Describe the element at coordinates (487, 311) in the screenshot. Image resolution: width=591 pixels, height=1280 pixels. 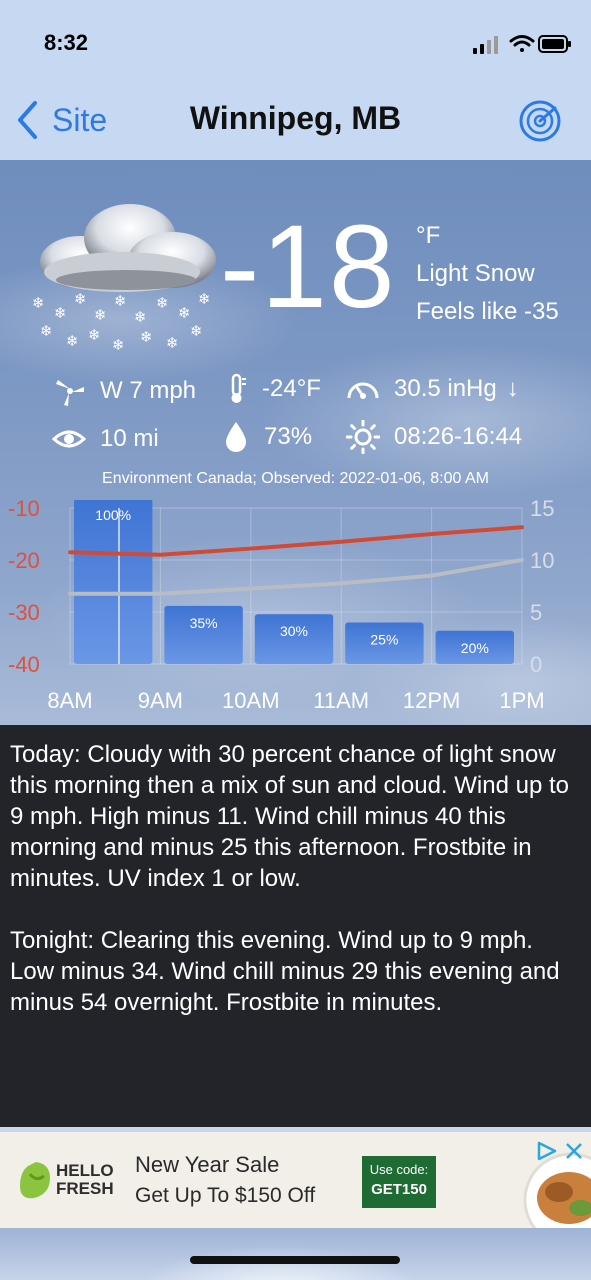
I see `feels-like-text: Feels like -35` at that location.